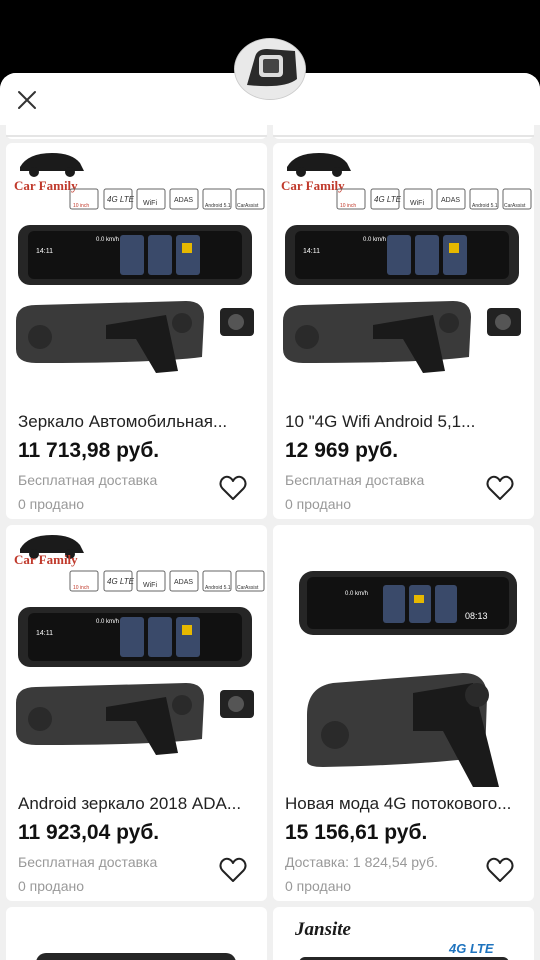 The height and width of the screenshot is (960, 540). Describe the element at coordinates (361, 862) in the screenshot. I see `shipping-info: Доставка: 1 824,54 руб.` at that location.